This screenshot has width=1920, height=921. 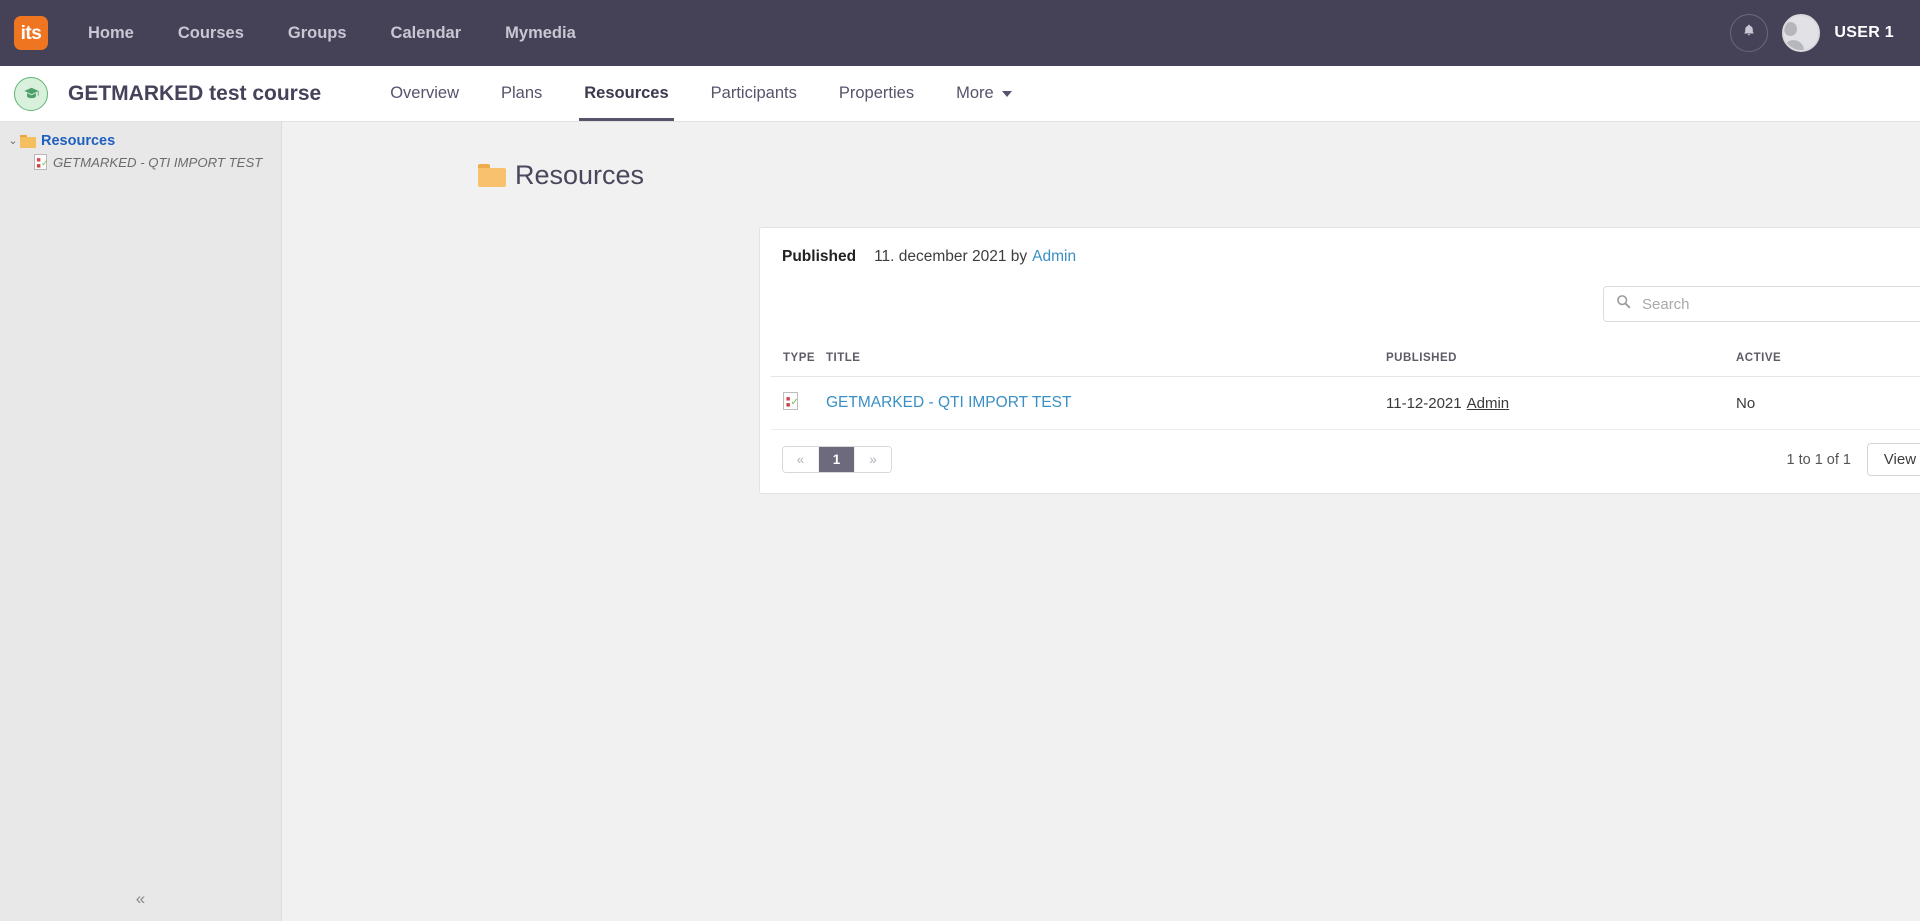 What do you see at coordinates (951, 257) in the screenshot?
I see `published-date: 11. december 2021 by` at bounding box center [951, 257].